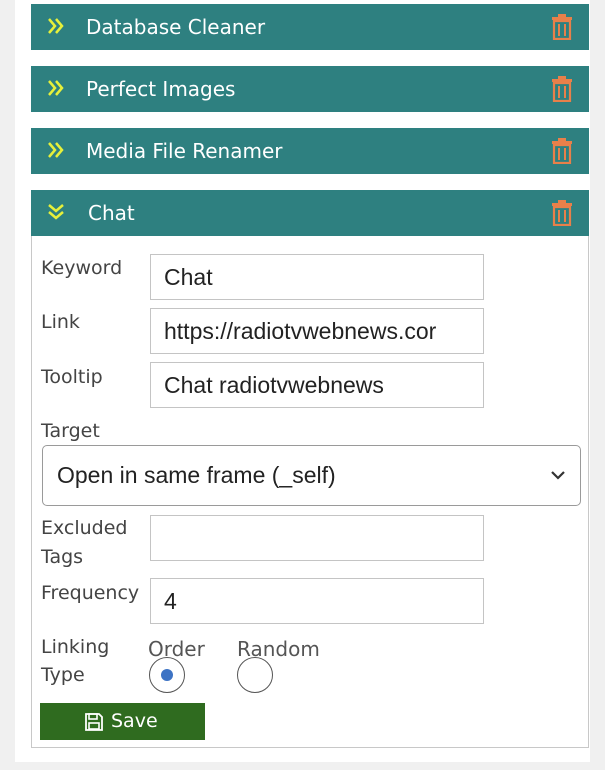 Image resolution: width=605 pixels, height=770 pixels. What do you see at coordinates (255, 675) in the screenshot?
I see `radio-random` at bounding box center [255, 675].